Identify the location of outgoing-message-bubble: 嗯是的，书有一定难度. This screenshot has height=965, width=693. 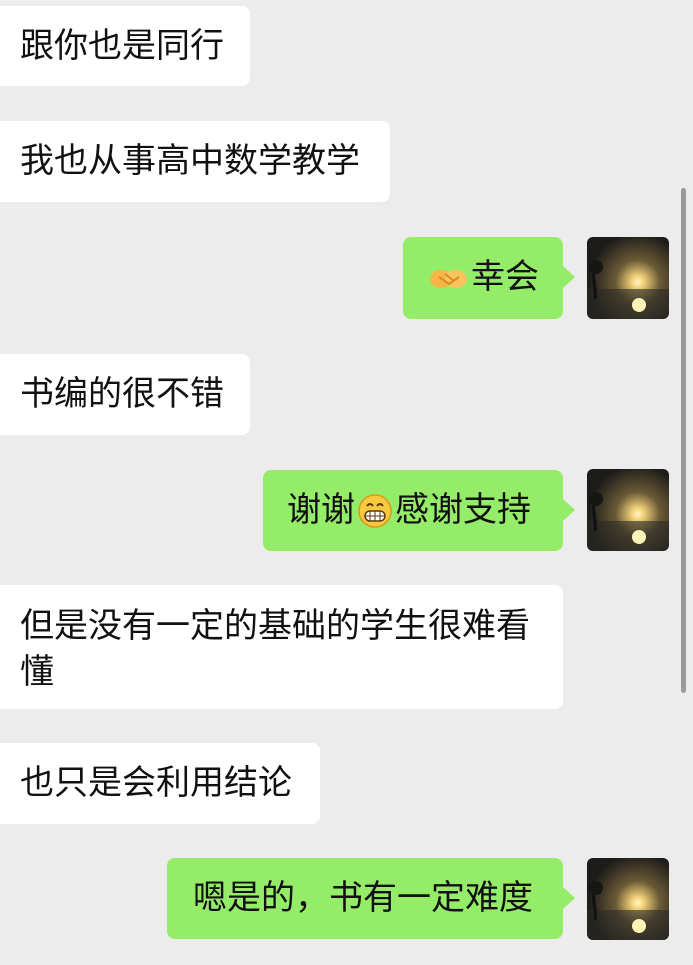
(371, 898).